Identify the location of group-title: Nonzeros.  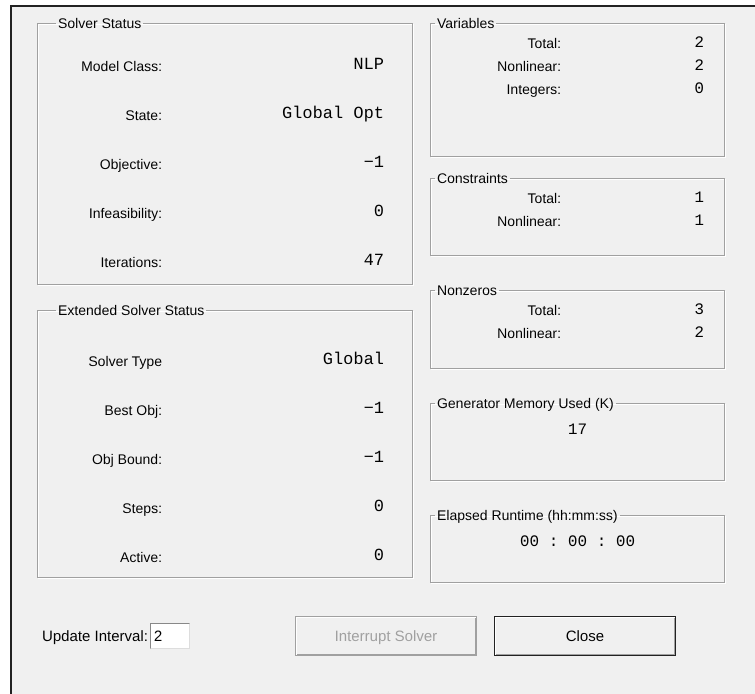
(467, 290).